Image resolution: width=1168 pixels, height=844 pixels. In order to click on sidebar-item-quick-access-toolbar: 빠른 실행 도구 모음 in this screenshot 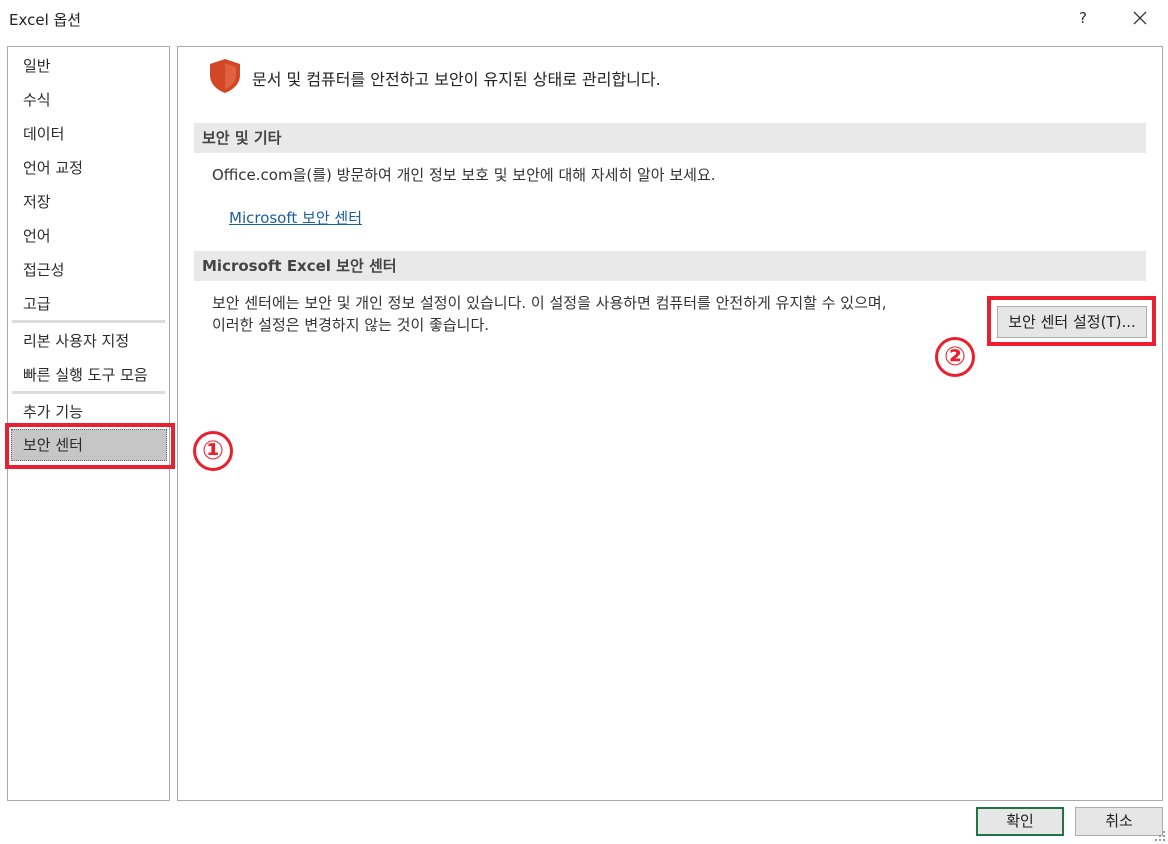, I will do `click(89, 375)`.